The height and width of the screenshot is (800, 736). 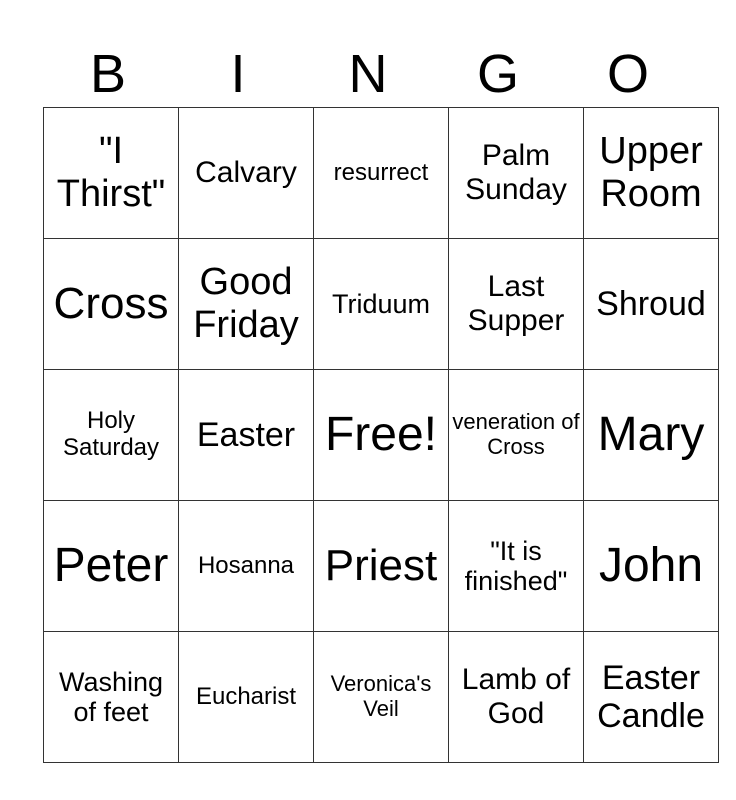 I want to click on bingo-cell: Shroud, so click(x=651, y=304).